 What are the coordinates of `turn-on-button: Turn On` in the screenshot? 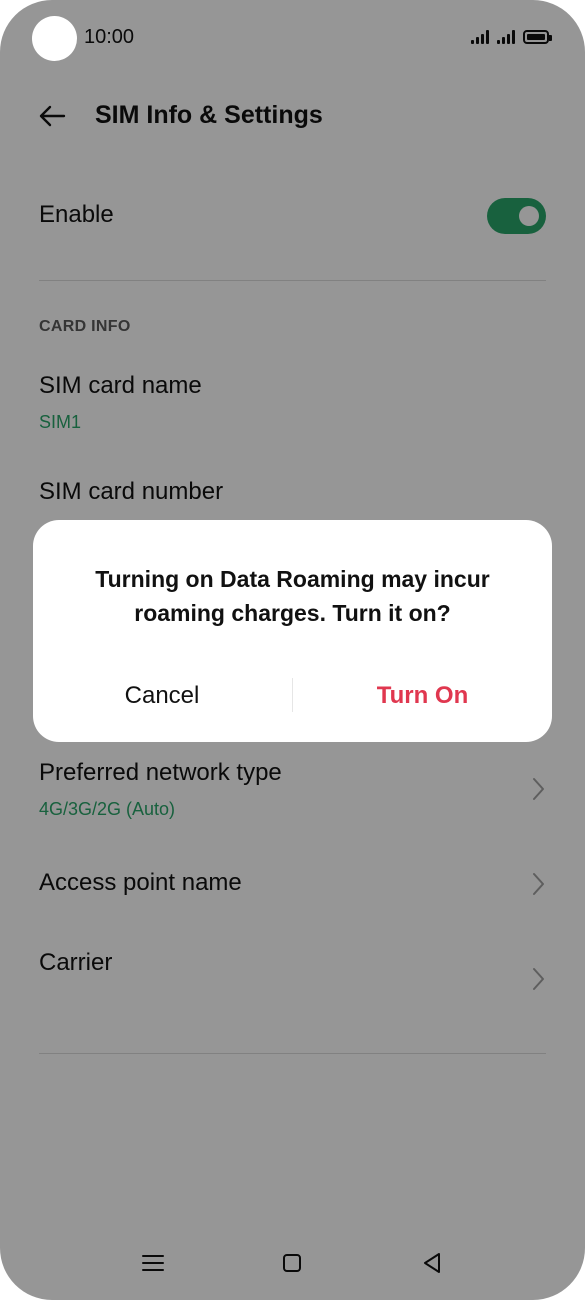 It's located at (422, 696).